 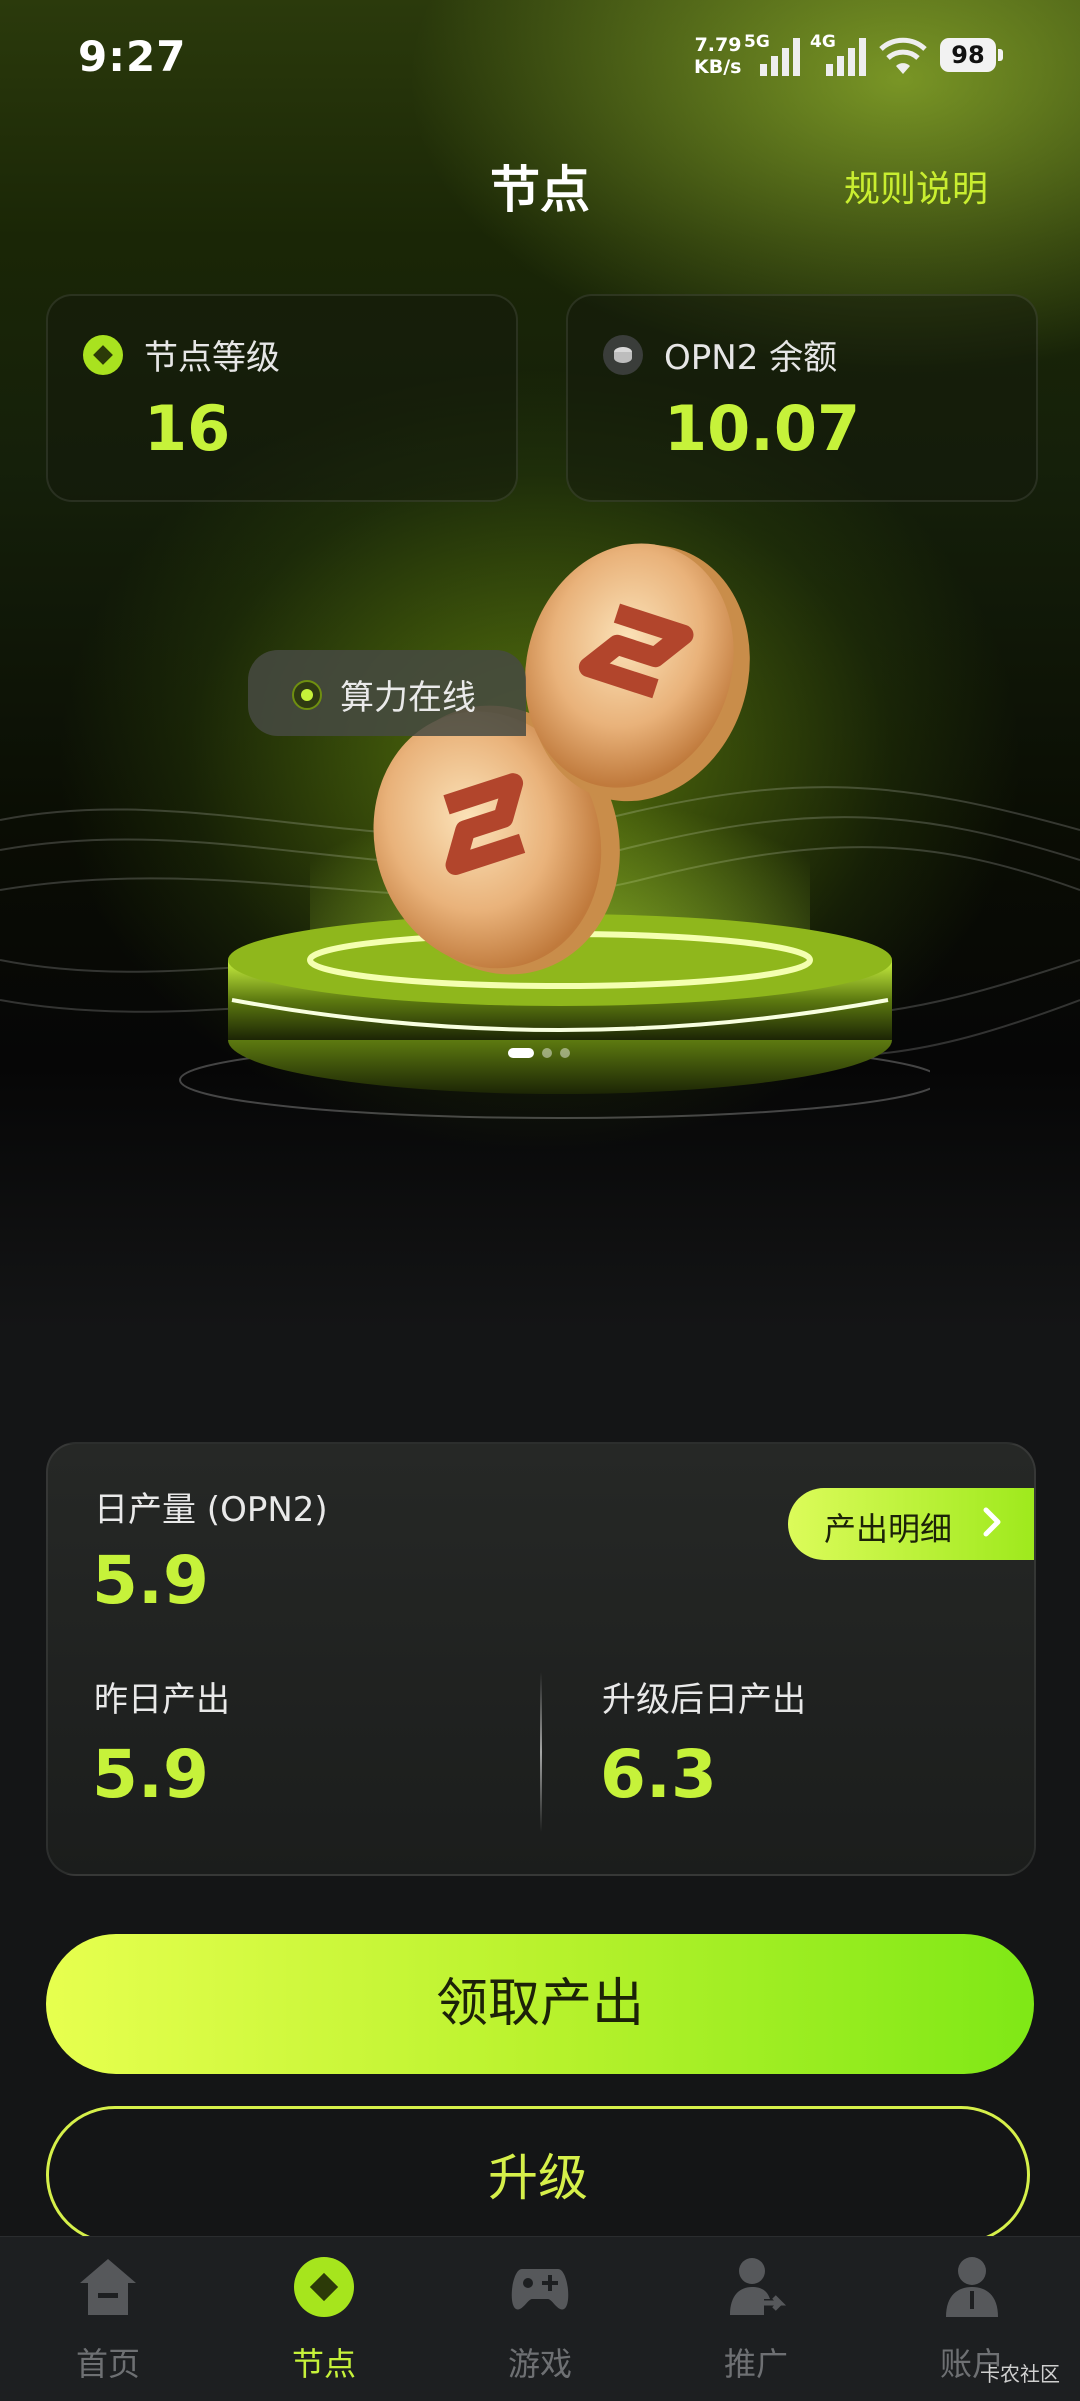 What do you see at coordinates (704, 1700) in the screenshot?
I see `upgraded-output-label: 升级后日产出` at bounding box center [704, 1700].